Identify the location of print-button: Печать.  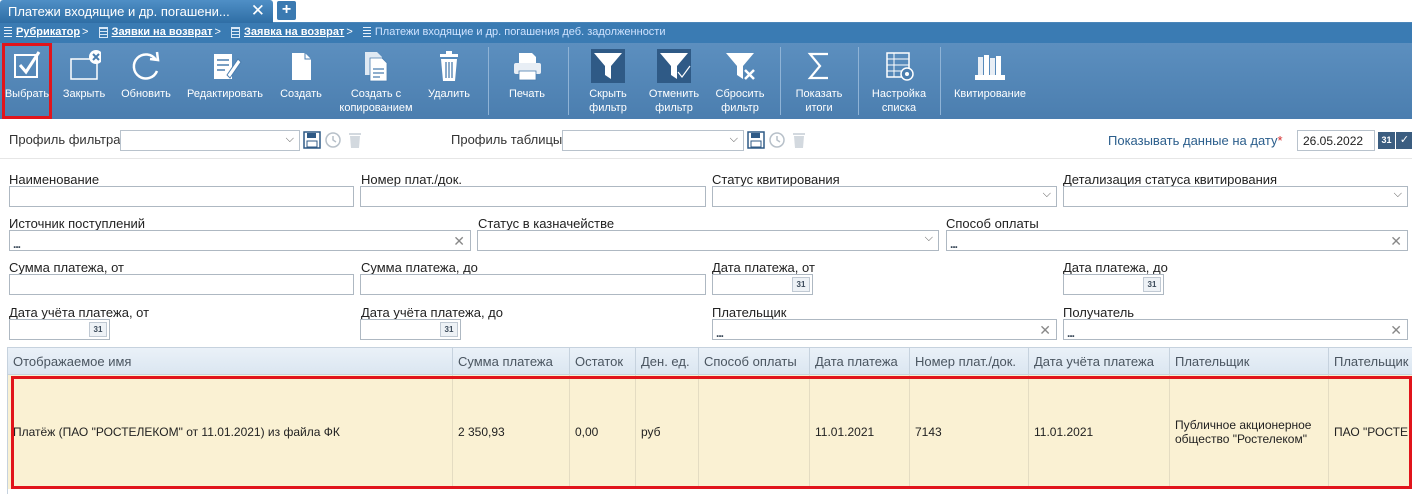
(527, 81).